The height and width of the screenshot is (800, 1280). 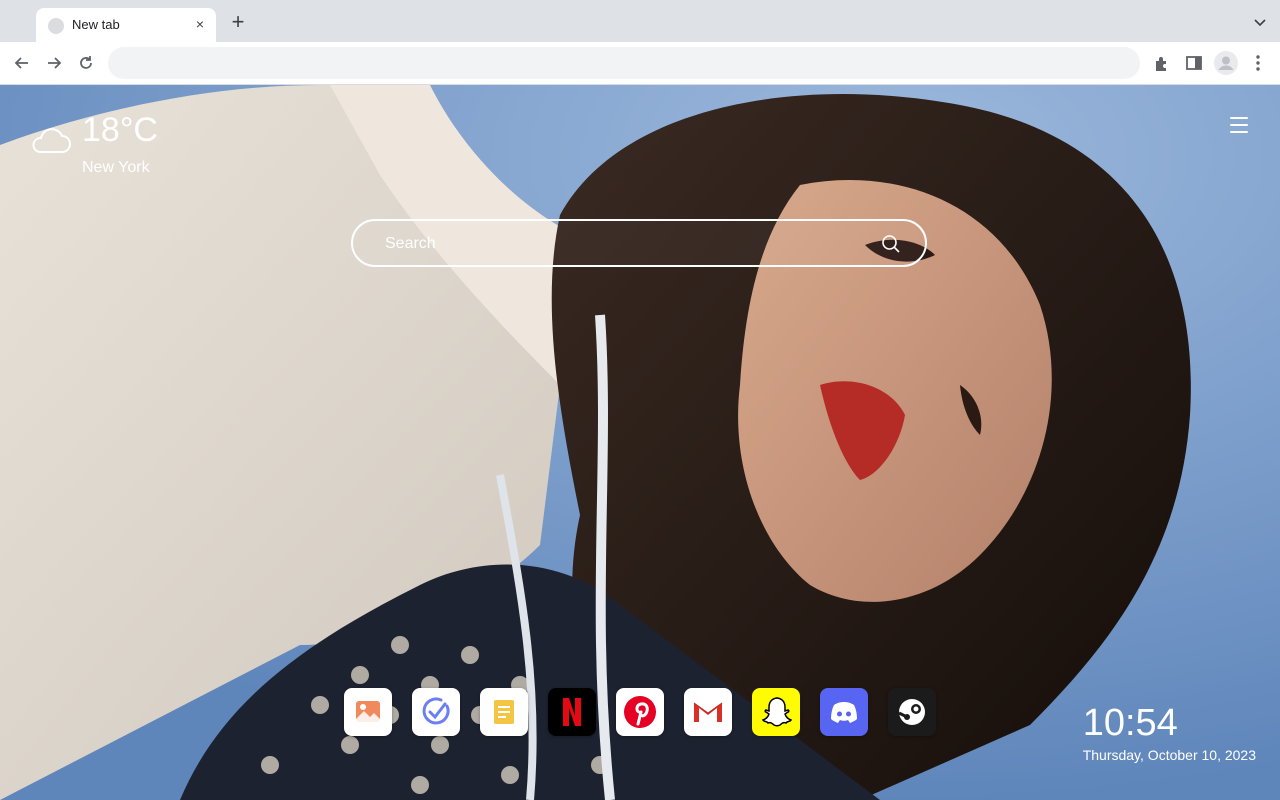 I want to click on new-tab-button: +, so click(x=238, y=22).